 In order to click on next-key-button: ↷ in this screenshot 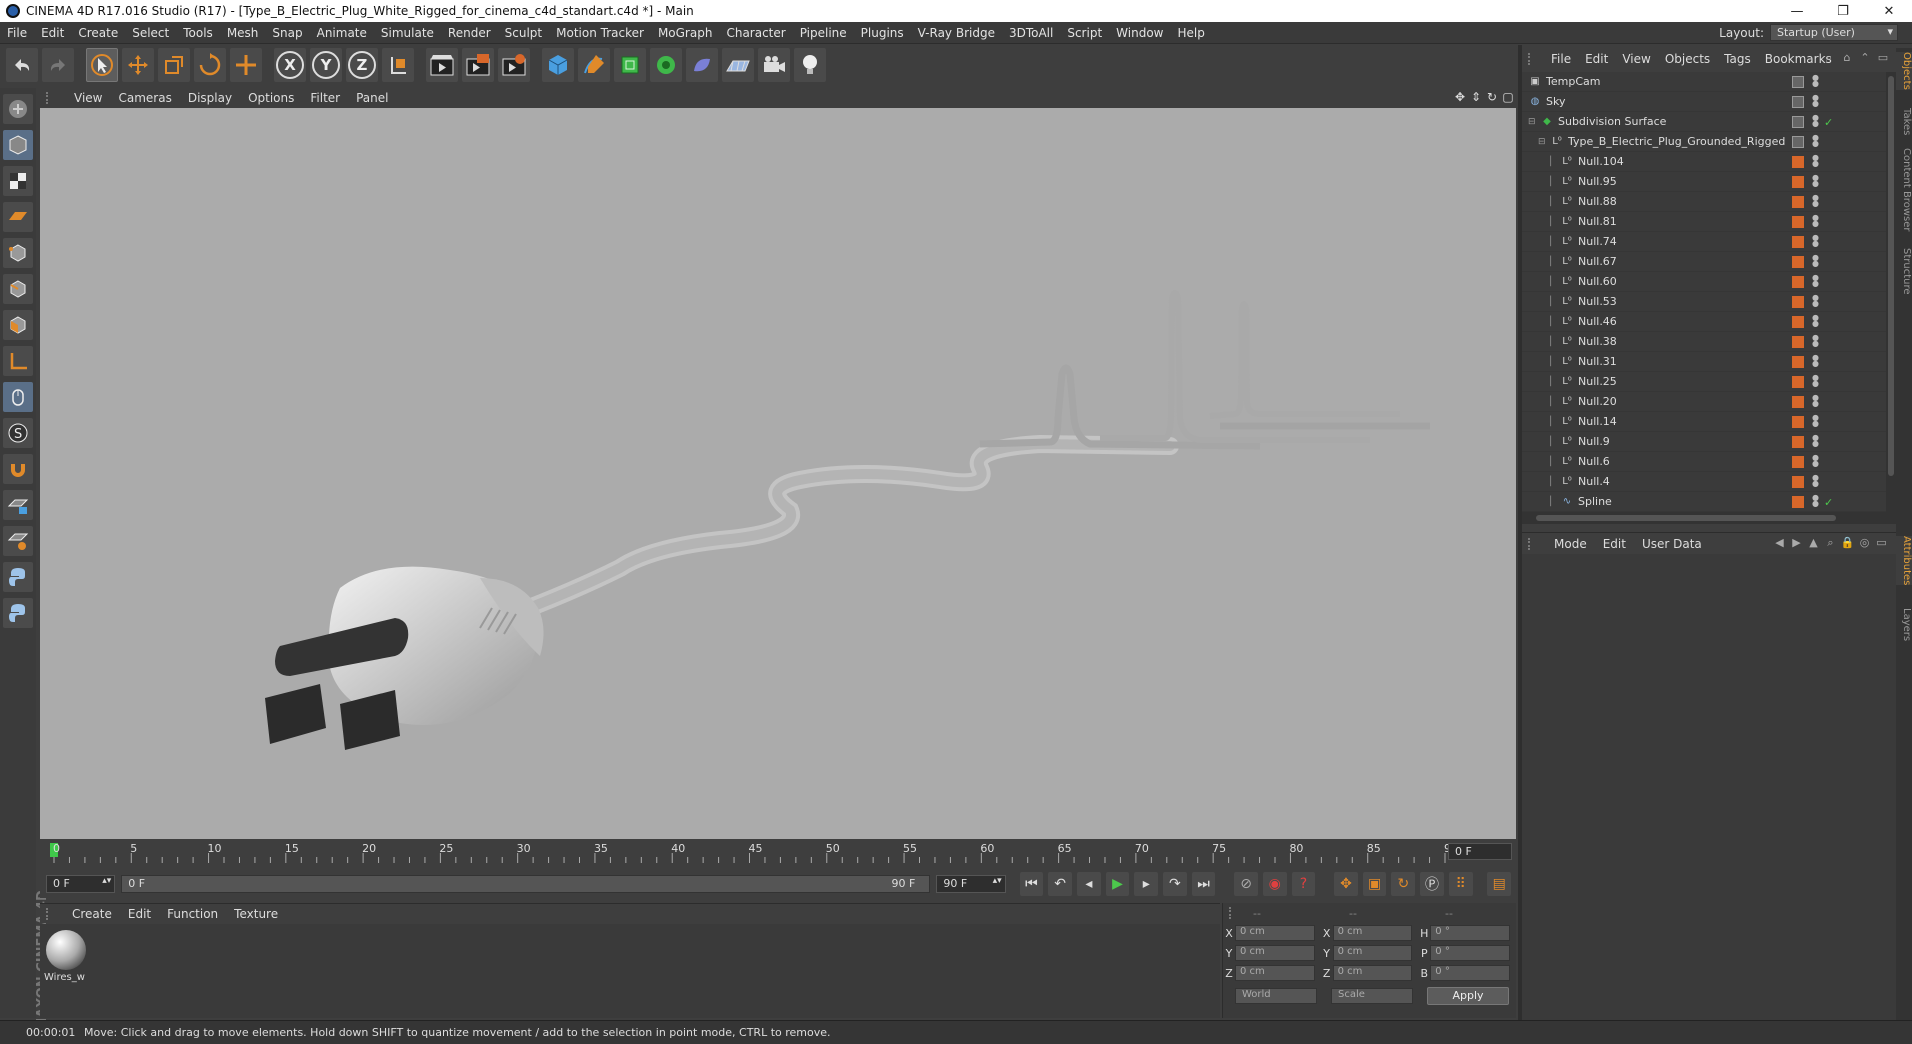, I will do `click(1175, 884)`.